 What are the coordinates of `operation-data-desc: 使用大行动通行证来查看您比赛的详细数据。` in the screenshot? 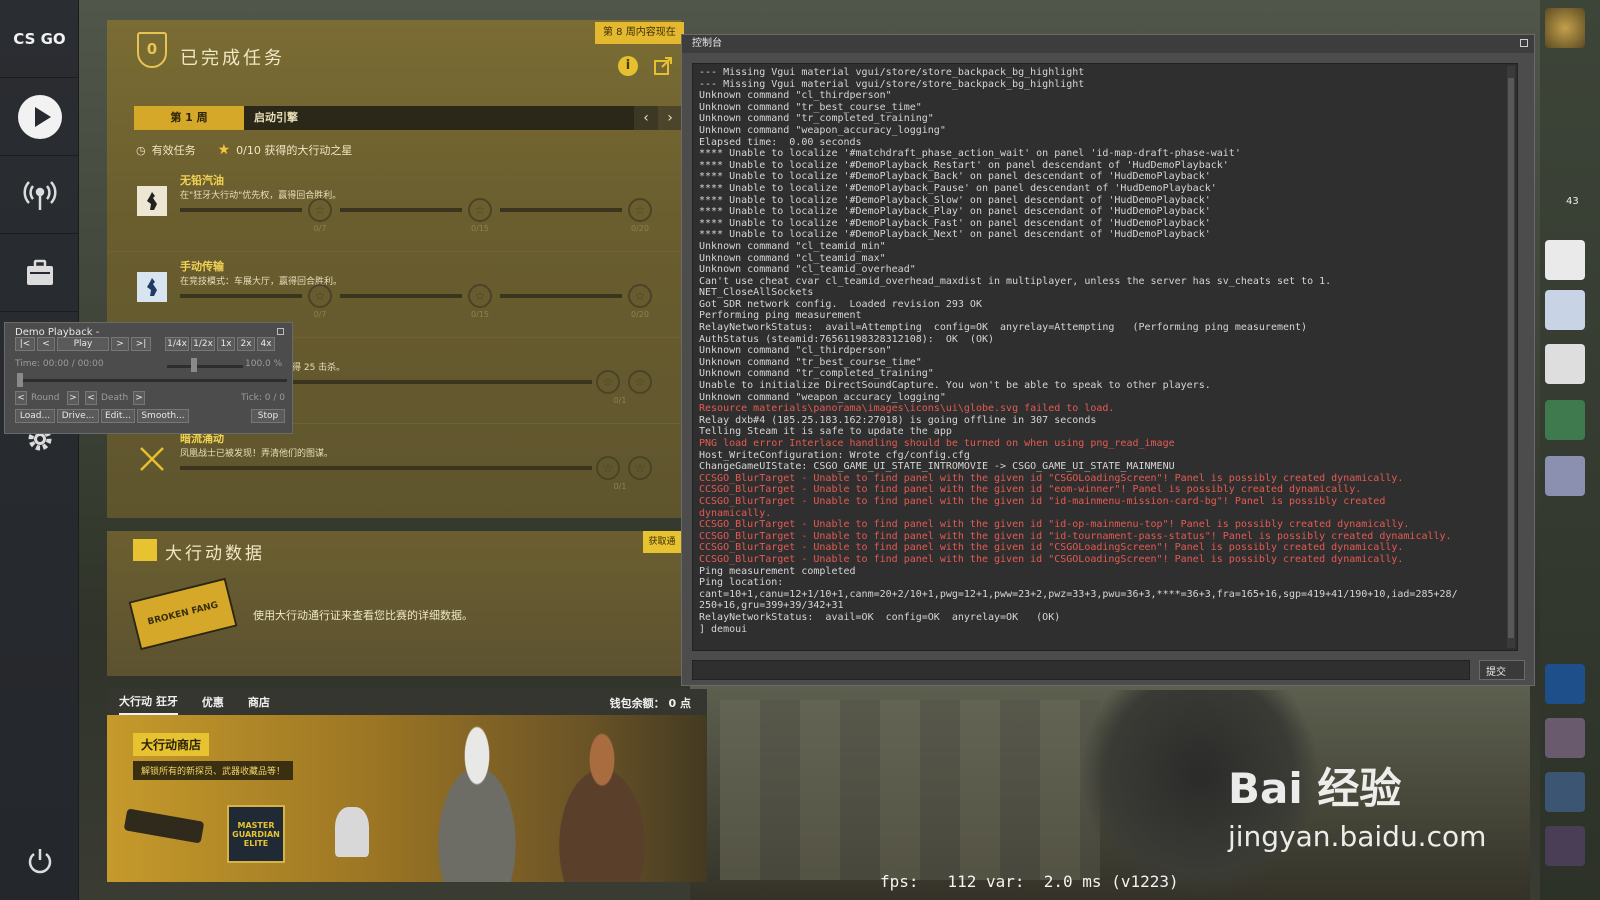 It's located at (363, 615).